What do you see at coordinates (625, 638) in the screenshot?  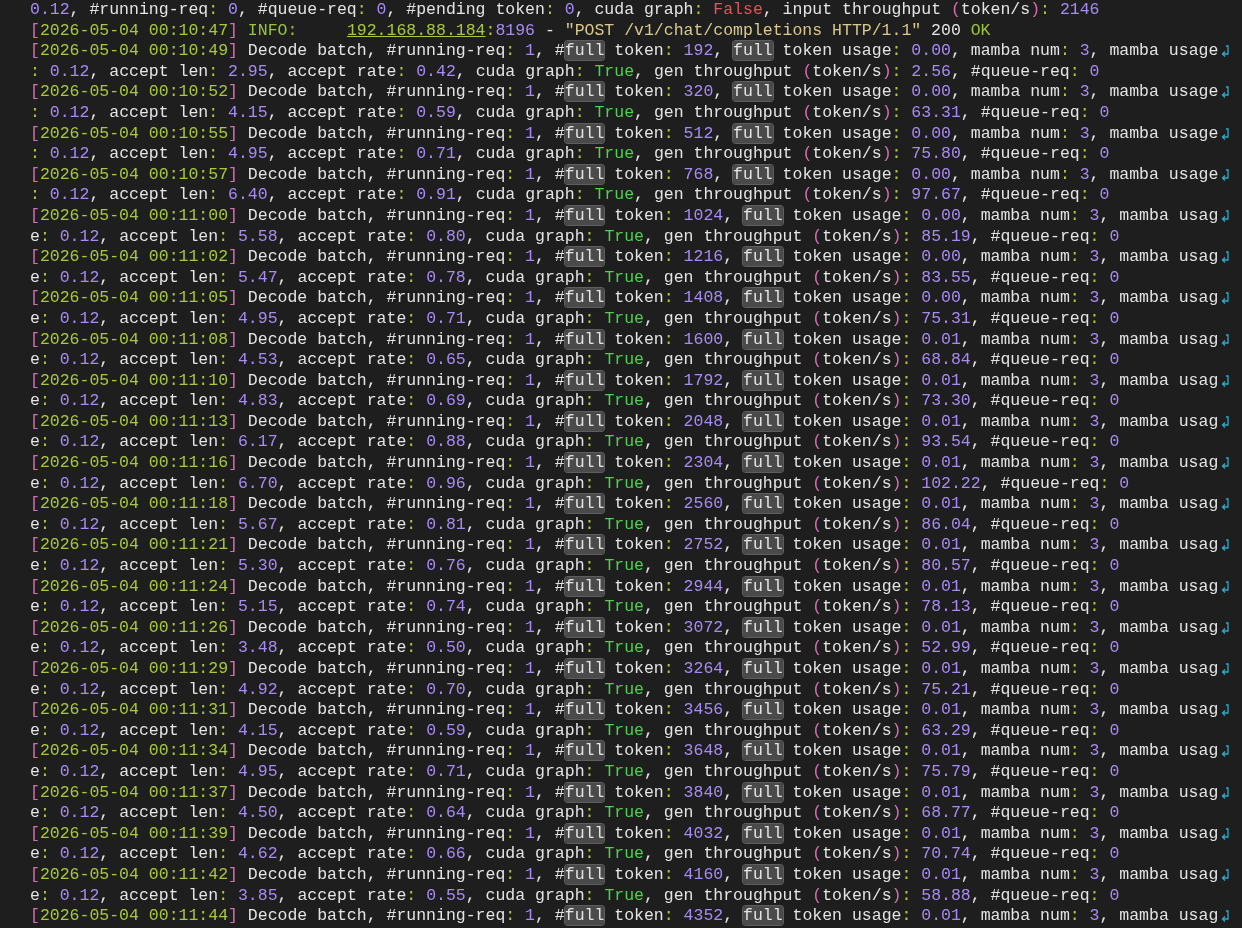 I see `log-line: [2026-05-04 00:11:26] Decode batch, #running-req: 1, #full token: 3072, full token usage: 0.01, mamba num: 3, mamba usage: 0.12, accept len: 3.48, accept rate: 0.50, cuda graph: True, gen throughput (token/s): 52.99, #queue-req: 0` at bounding box center [625, 638].